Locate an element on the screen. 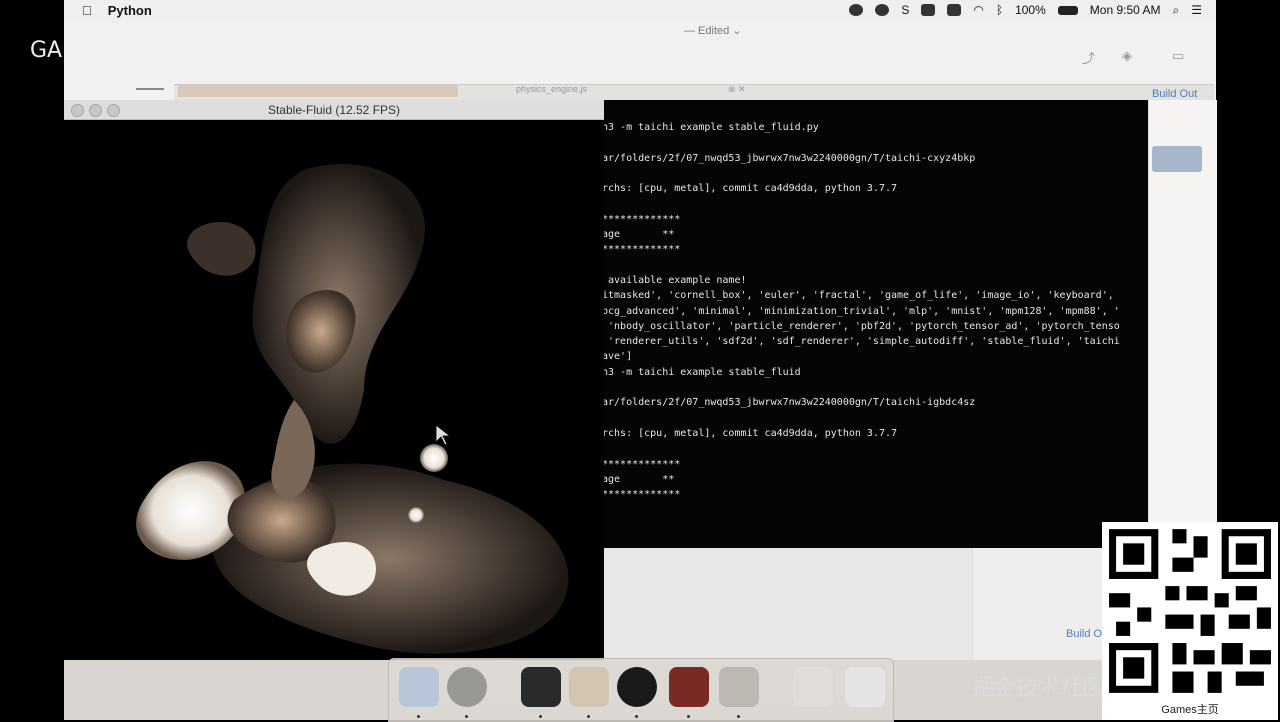  acrobat-icon is located at coordinates (689, 687).